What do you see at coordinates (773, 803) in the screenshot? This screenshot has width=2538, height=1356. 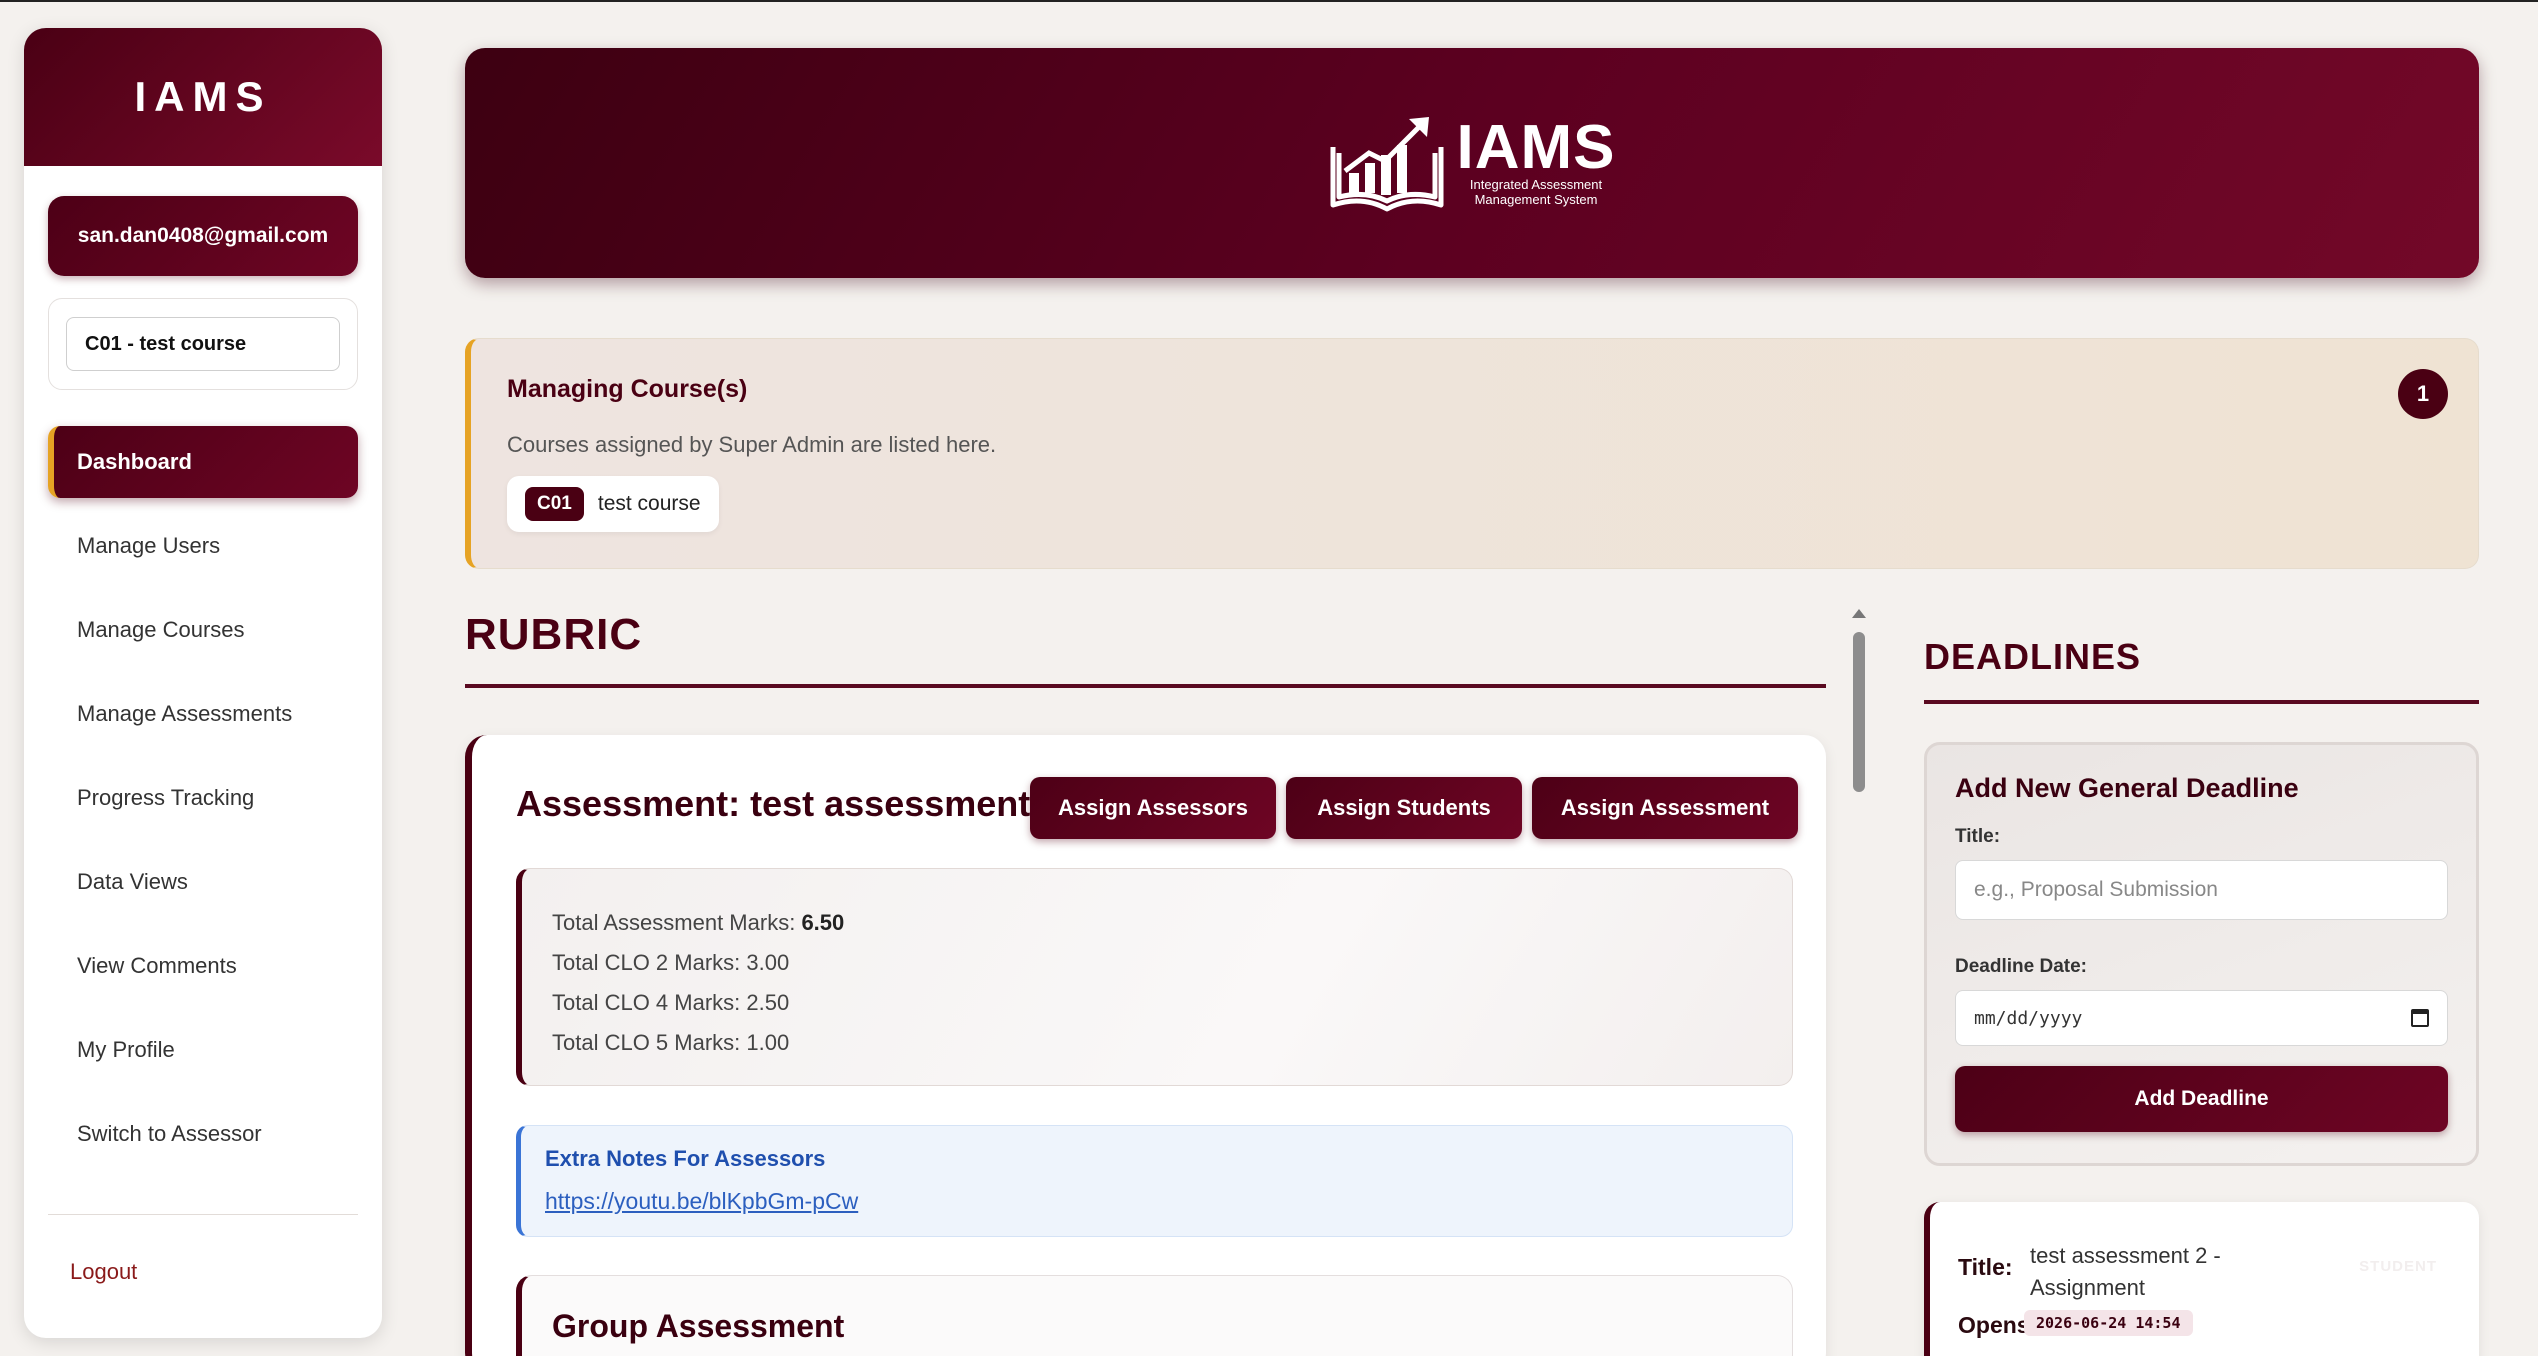 I see `assessment-title: Assessment: test assessment` at bounding box center [773, 803].